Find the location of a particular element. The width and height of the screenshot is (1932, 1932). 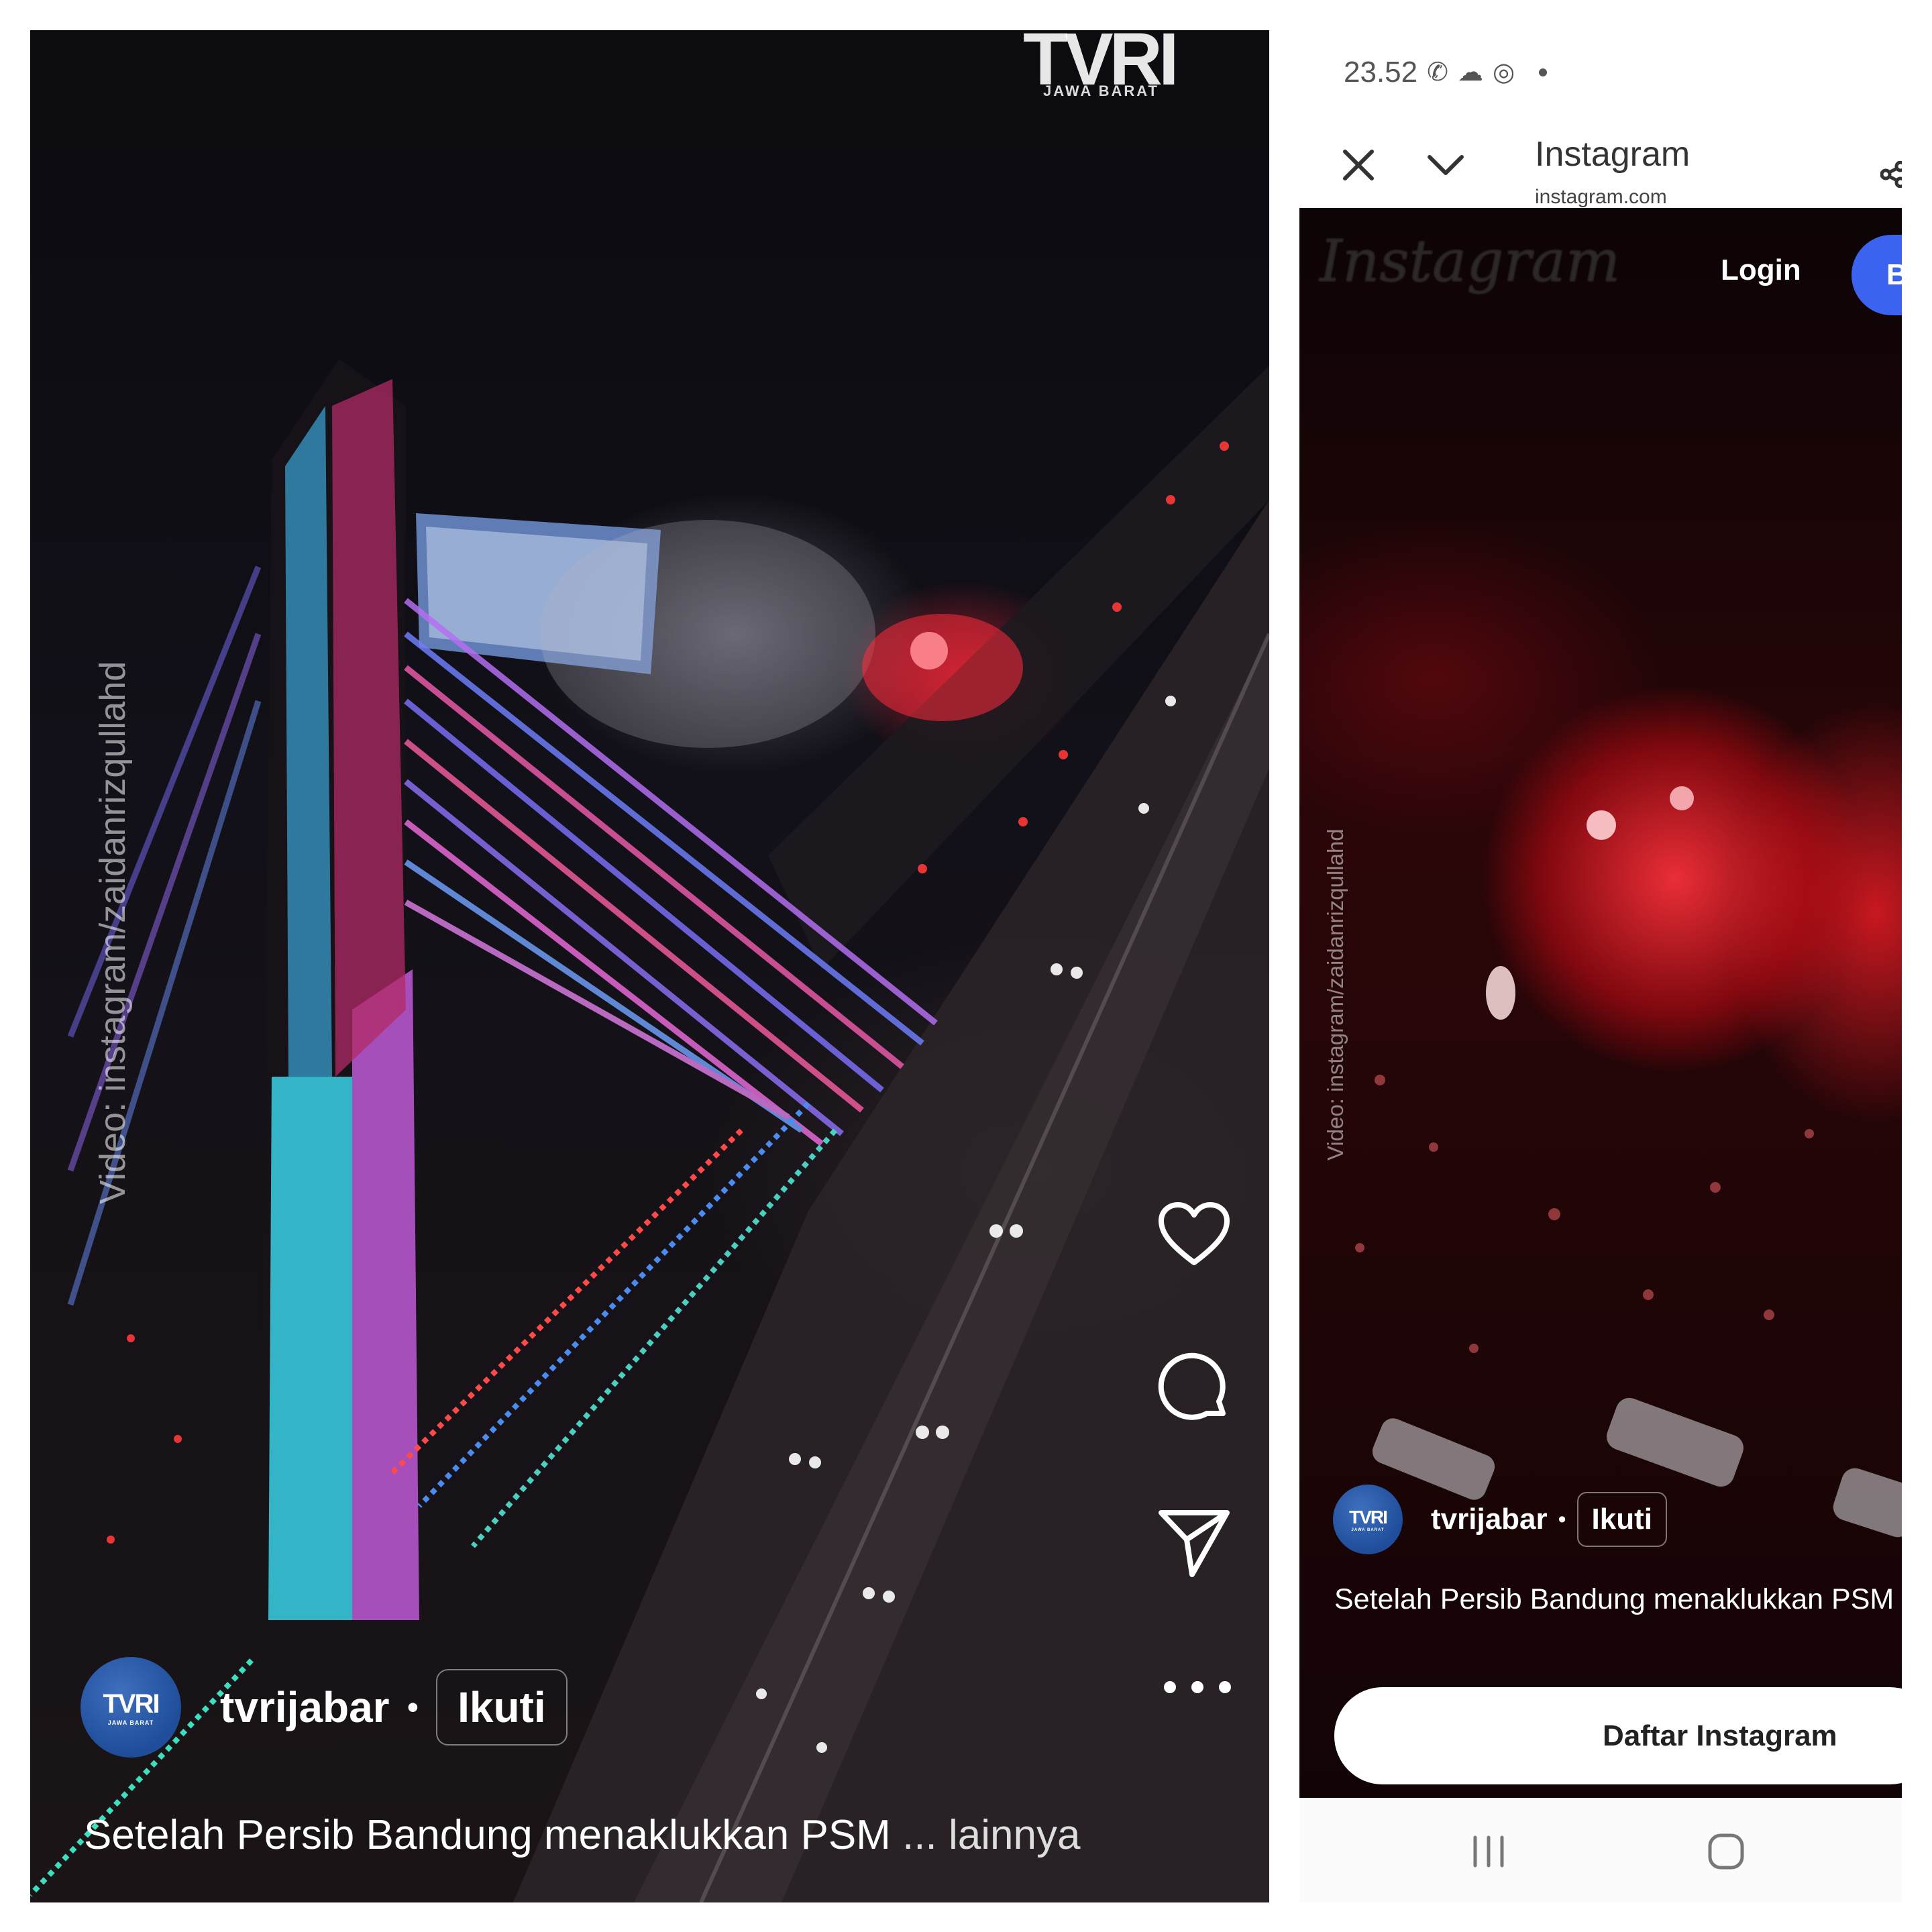

status-bar: 23.52 ✆ ☁ ◎ is located at coordinates (1446, 72).